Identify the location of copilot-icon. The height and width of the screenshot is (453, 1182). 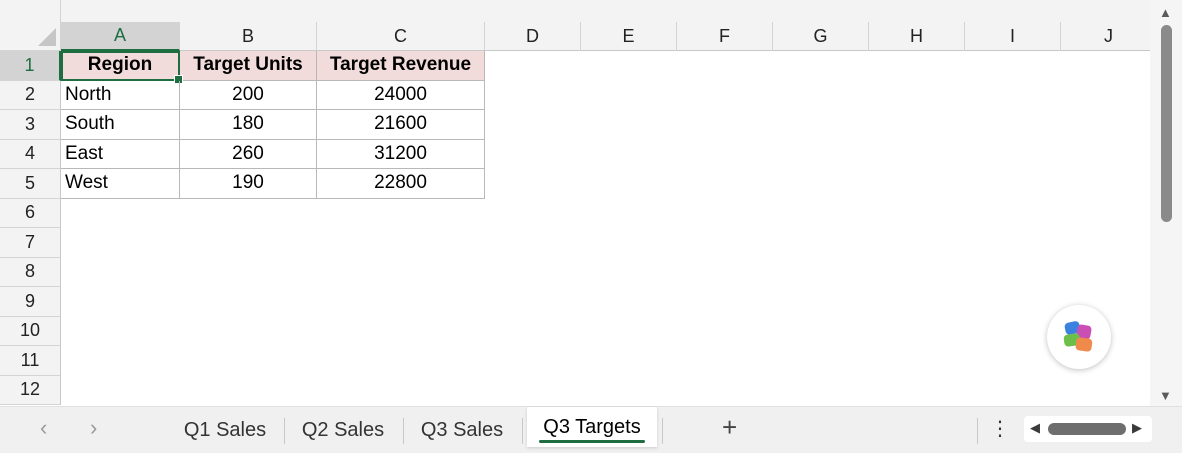
(1078, 336).